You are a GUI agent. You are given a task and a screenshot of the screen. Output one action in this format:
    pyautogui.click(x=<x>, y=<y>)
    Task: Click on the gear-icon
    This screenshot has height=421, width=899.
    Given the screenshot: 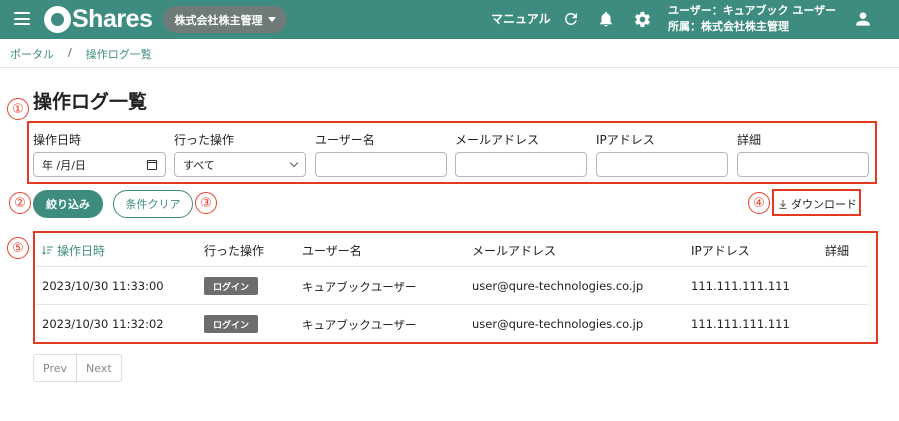 What is the action you would take?
    pyautogui.click(x=642, y=19)
    